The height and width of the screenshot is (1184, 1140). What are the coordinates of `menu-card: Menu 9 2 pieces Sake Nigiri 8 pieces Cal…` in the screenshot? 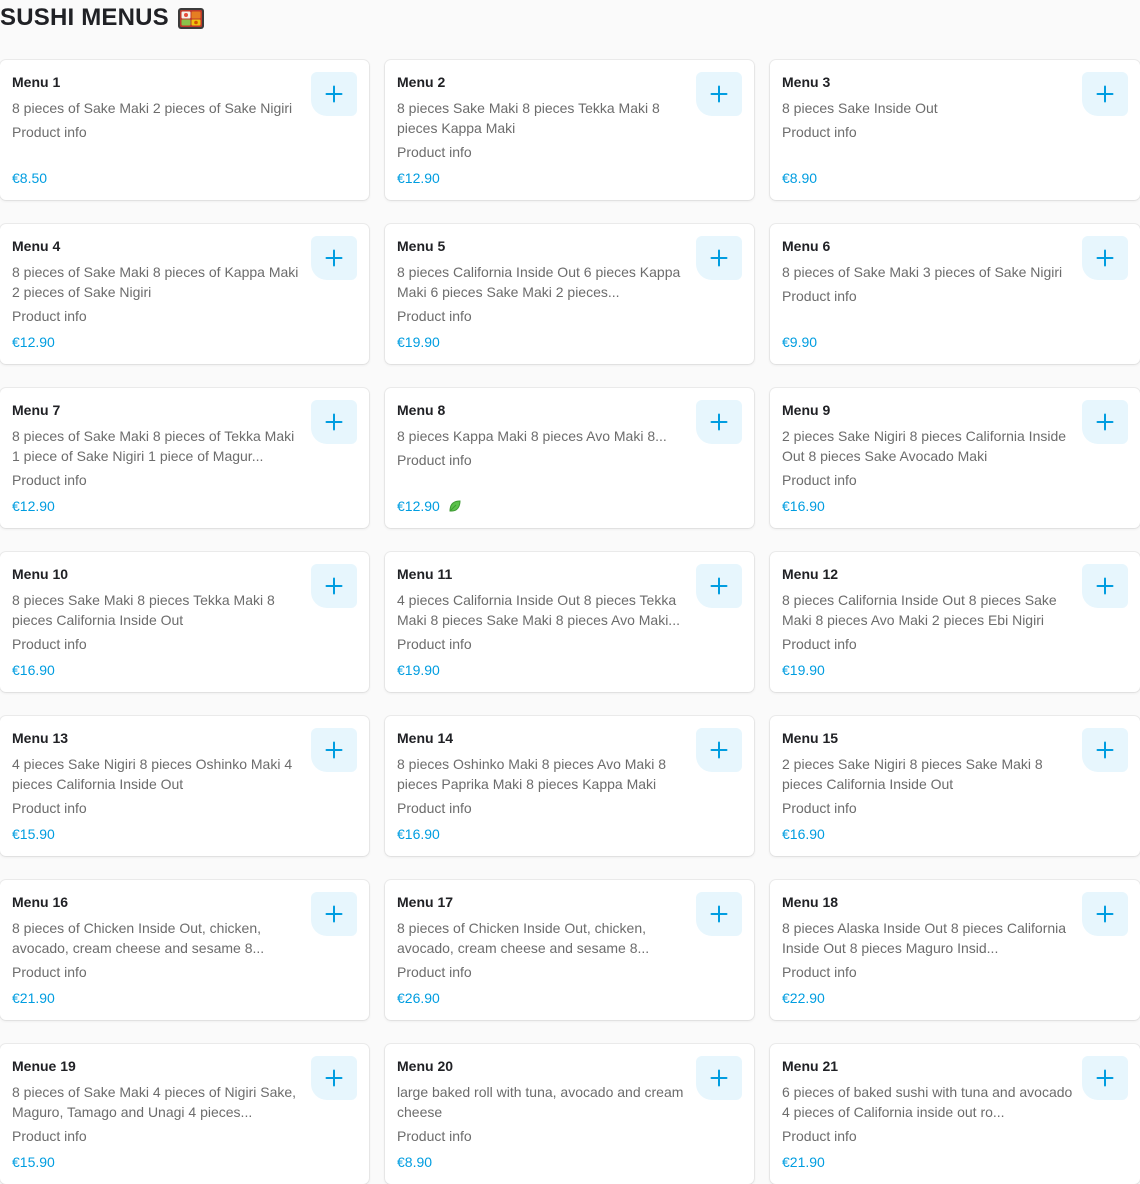 It's located at (955, 458).